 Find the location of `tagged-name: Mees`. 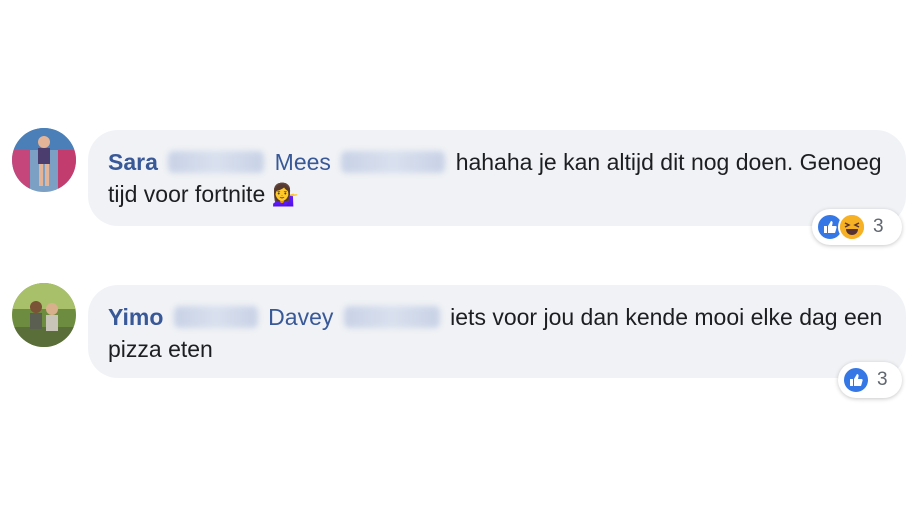

tagged-name: Mees is located at coordinates (303, 162).